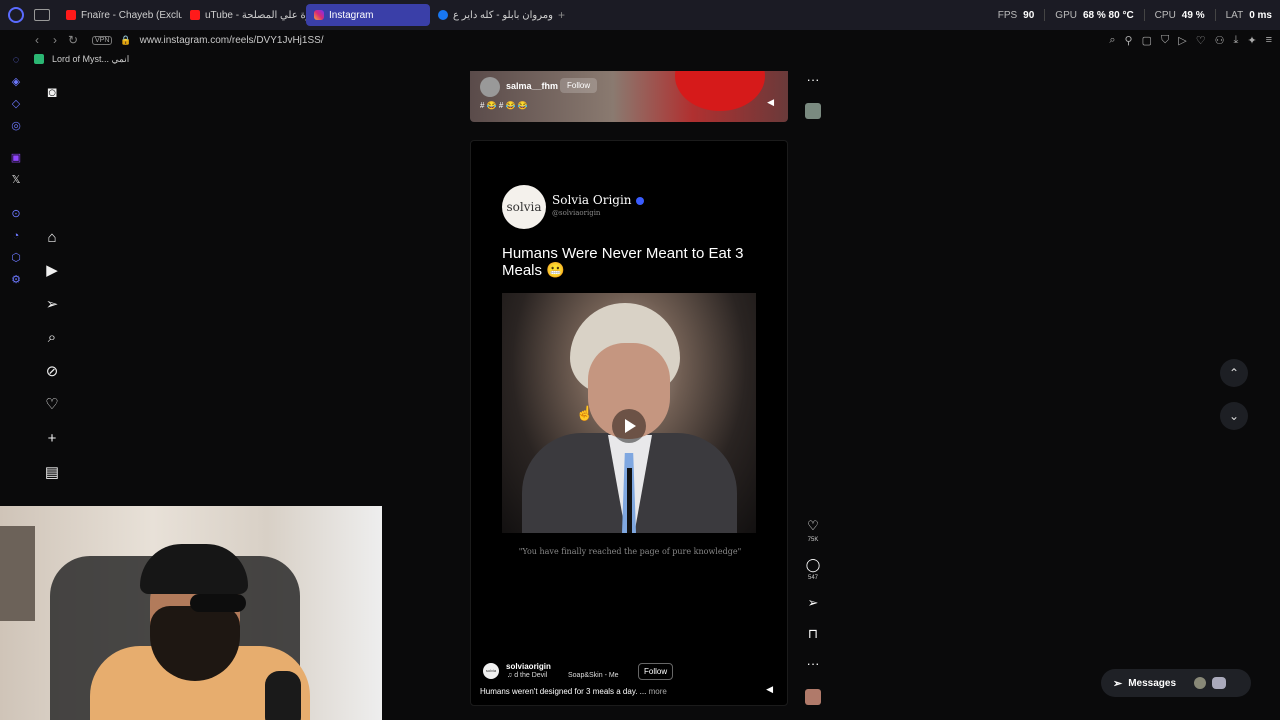 The image size is (1280, 720). What do you see at coordinates (527, 675) in the screenshot?
I see `audio-track: ♫ d the Devil` at bounding box center [527, 675].